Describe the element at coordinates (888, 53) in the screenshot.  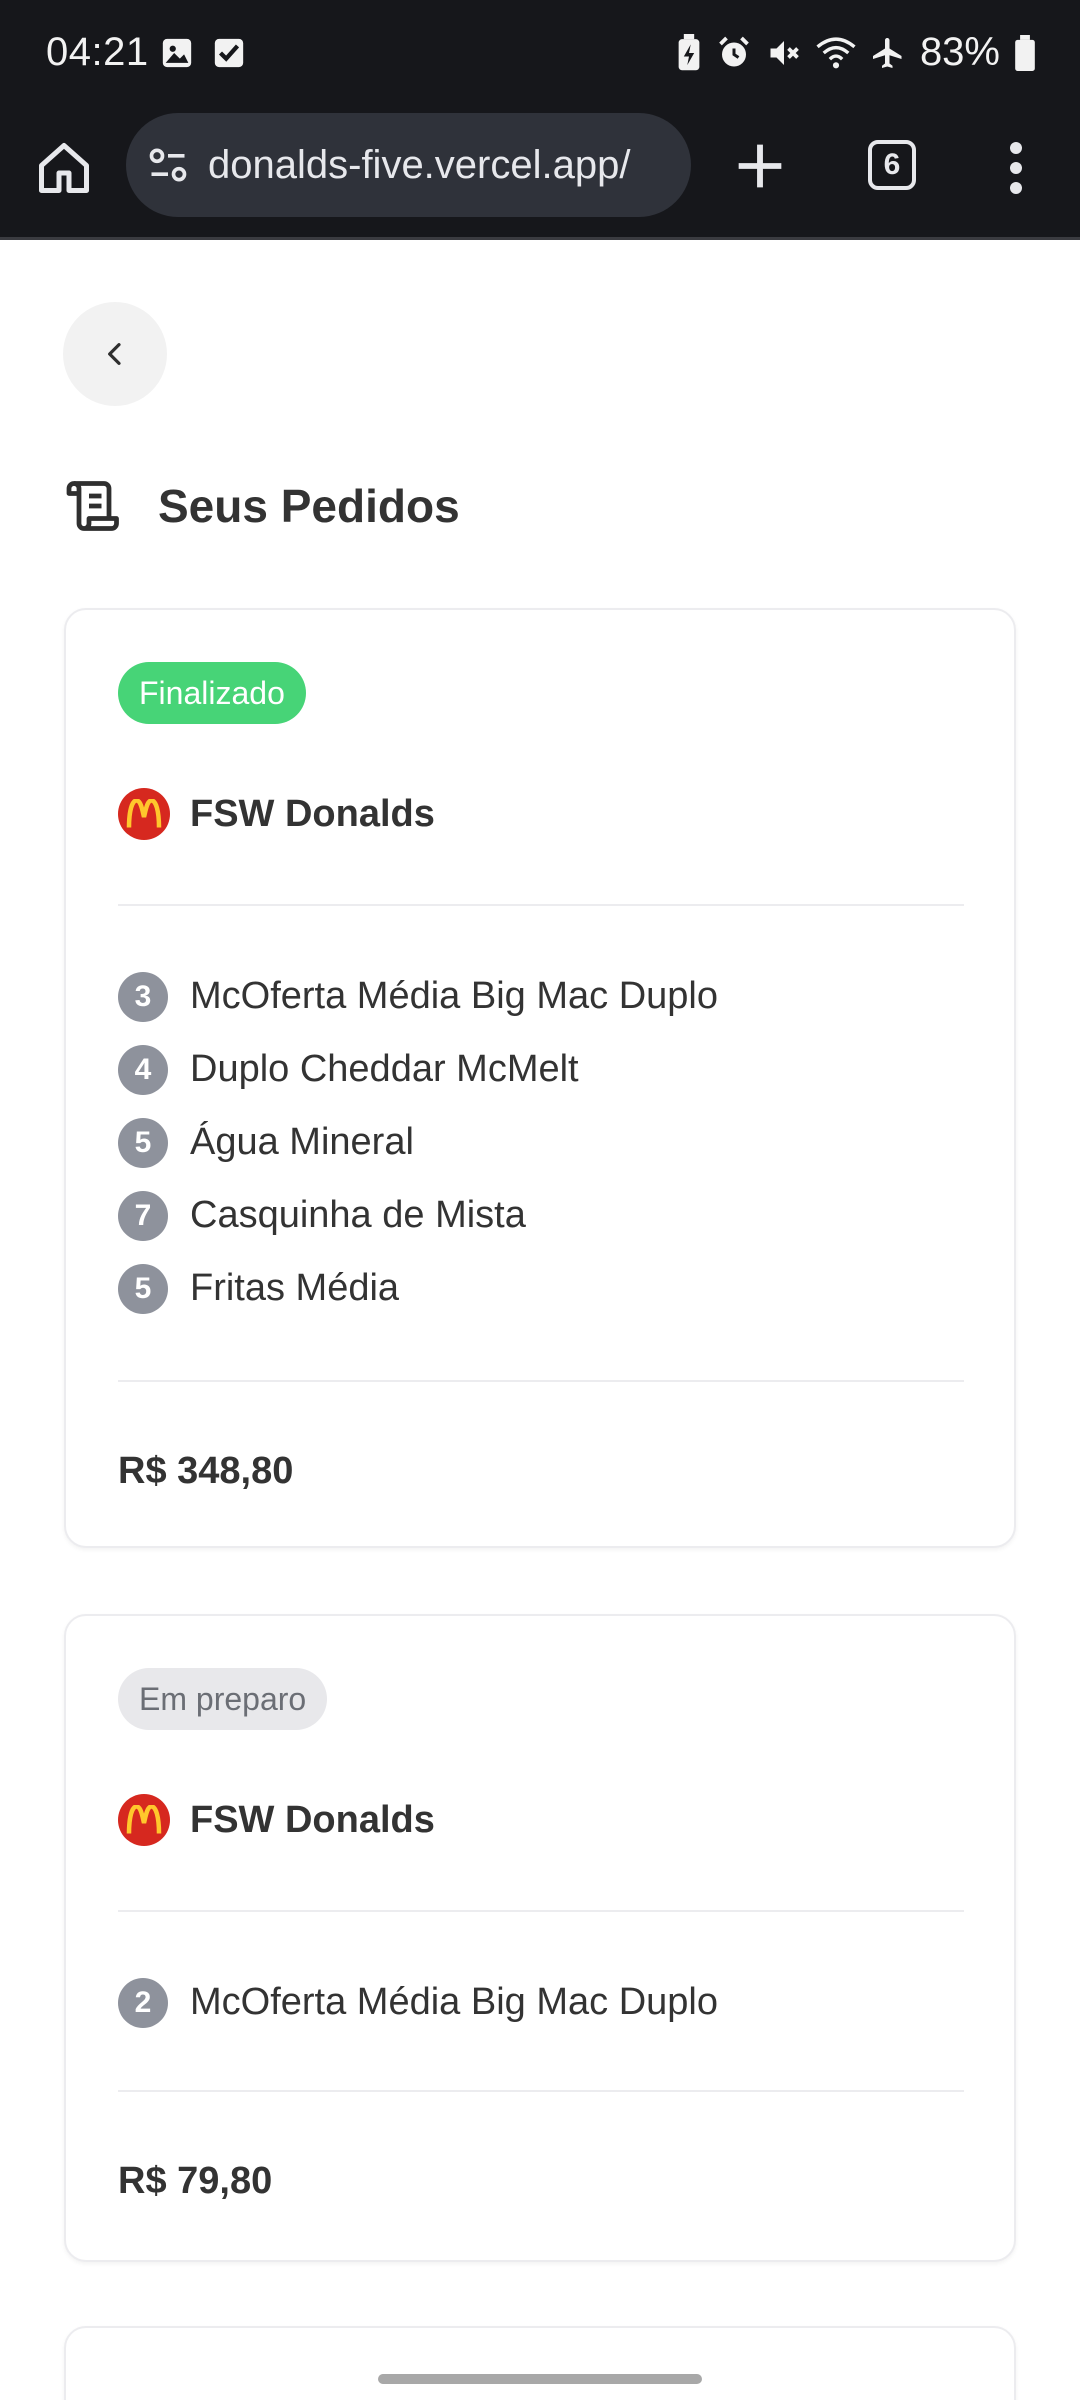
I see `airplane-icon` at that location.